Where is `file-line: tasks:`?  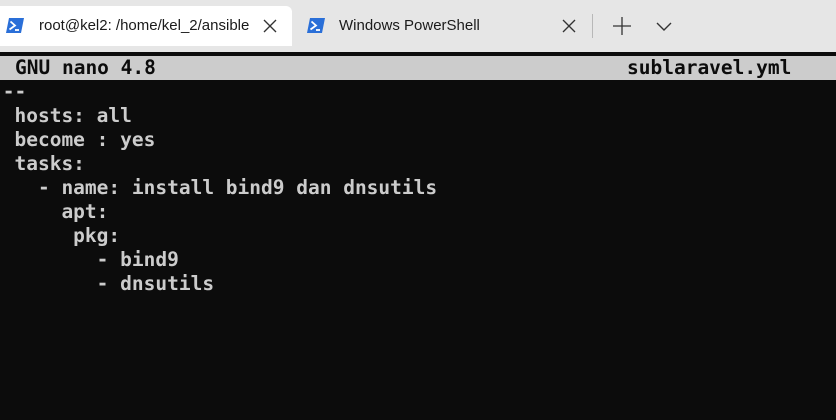
file-line: tasks: is located at coordinates (42, 163).